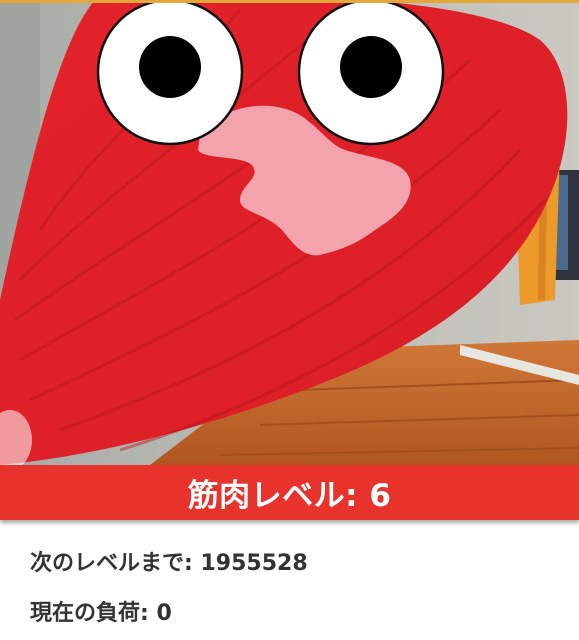 Image resolution: width=579 pixels, height=640 pixels. I want to click on current-load-value: 0, so click(164, 613).